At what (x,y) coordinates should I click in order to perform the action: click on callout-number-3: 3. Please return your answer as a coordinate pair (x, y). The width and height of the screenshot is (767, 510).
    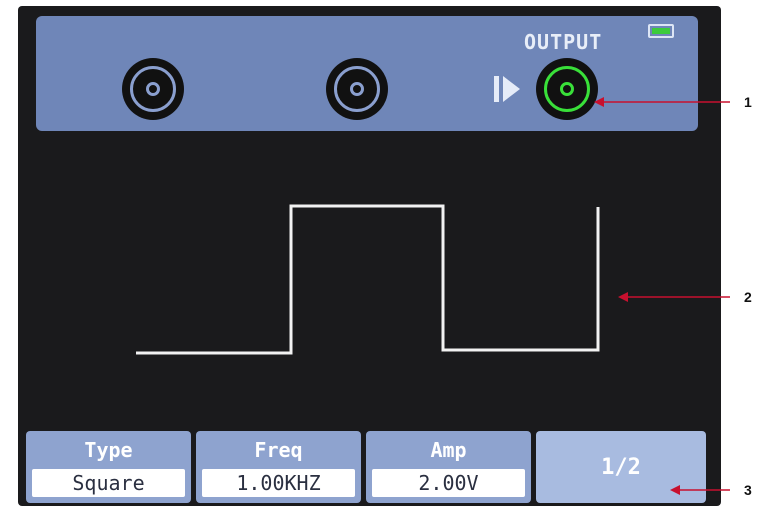
    Looking at the image, I should click on (748, 490).